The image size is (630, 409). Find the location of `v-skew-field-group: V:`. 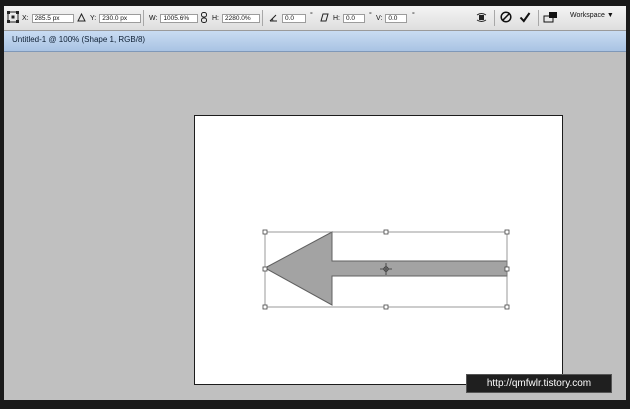

v-skew-field-group: V: is located at coordinates (392, 18).